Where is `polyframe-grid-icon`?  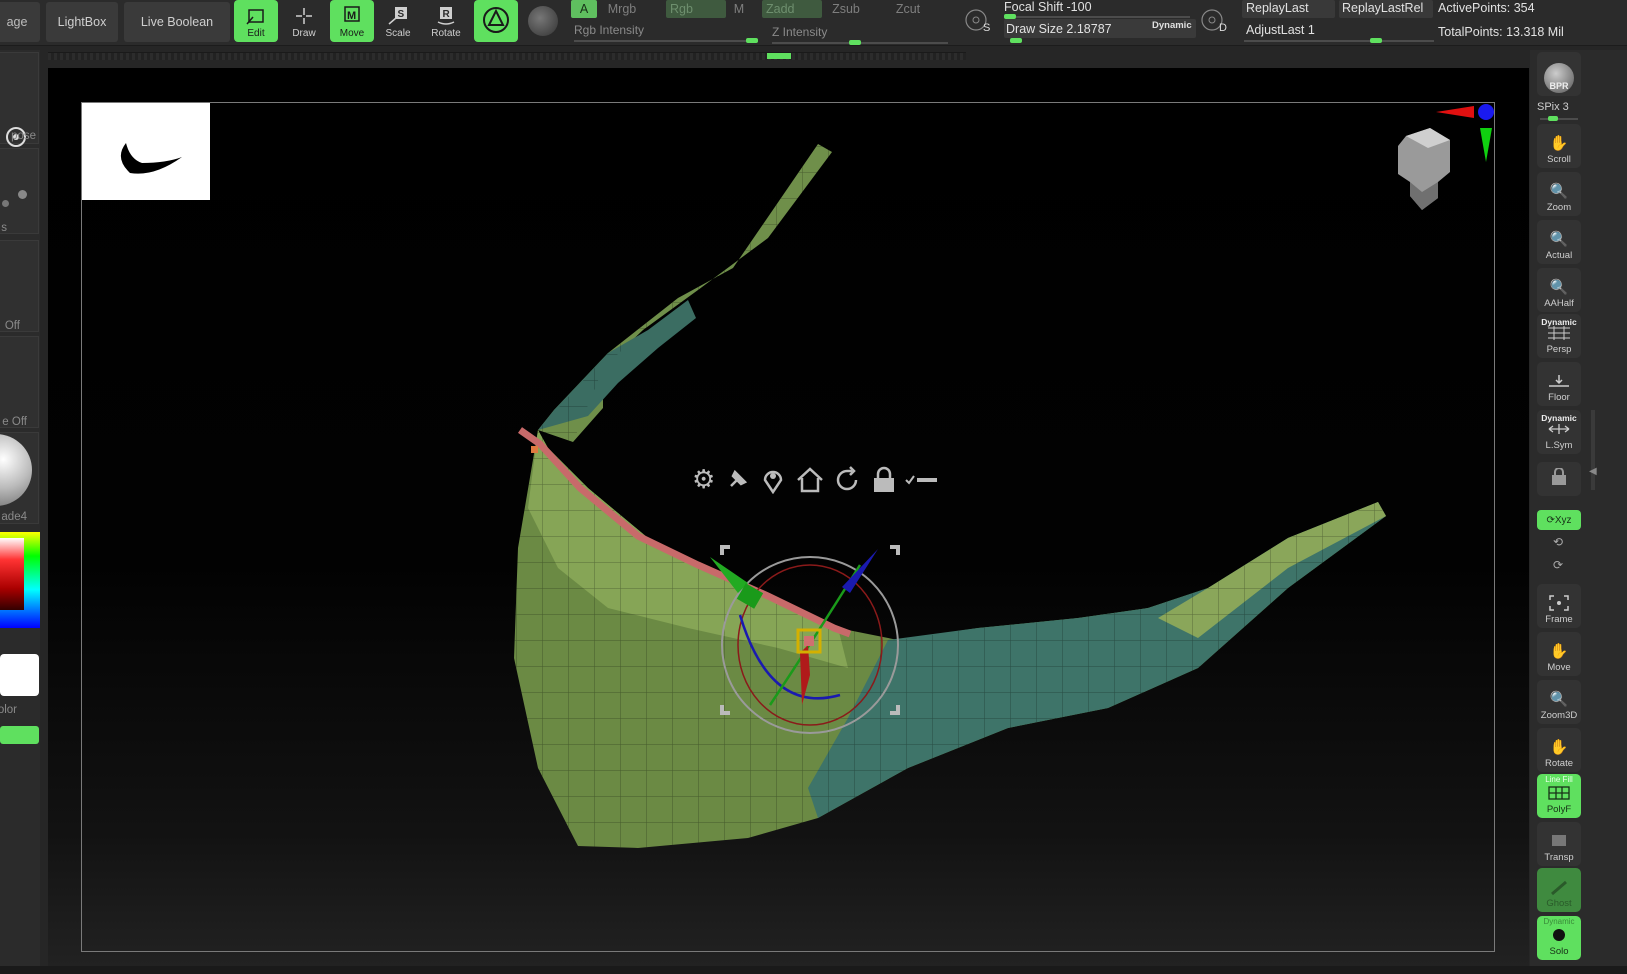 polyframe-grid-icon is located at coordinates (1559, 793).